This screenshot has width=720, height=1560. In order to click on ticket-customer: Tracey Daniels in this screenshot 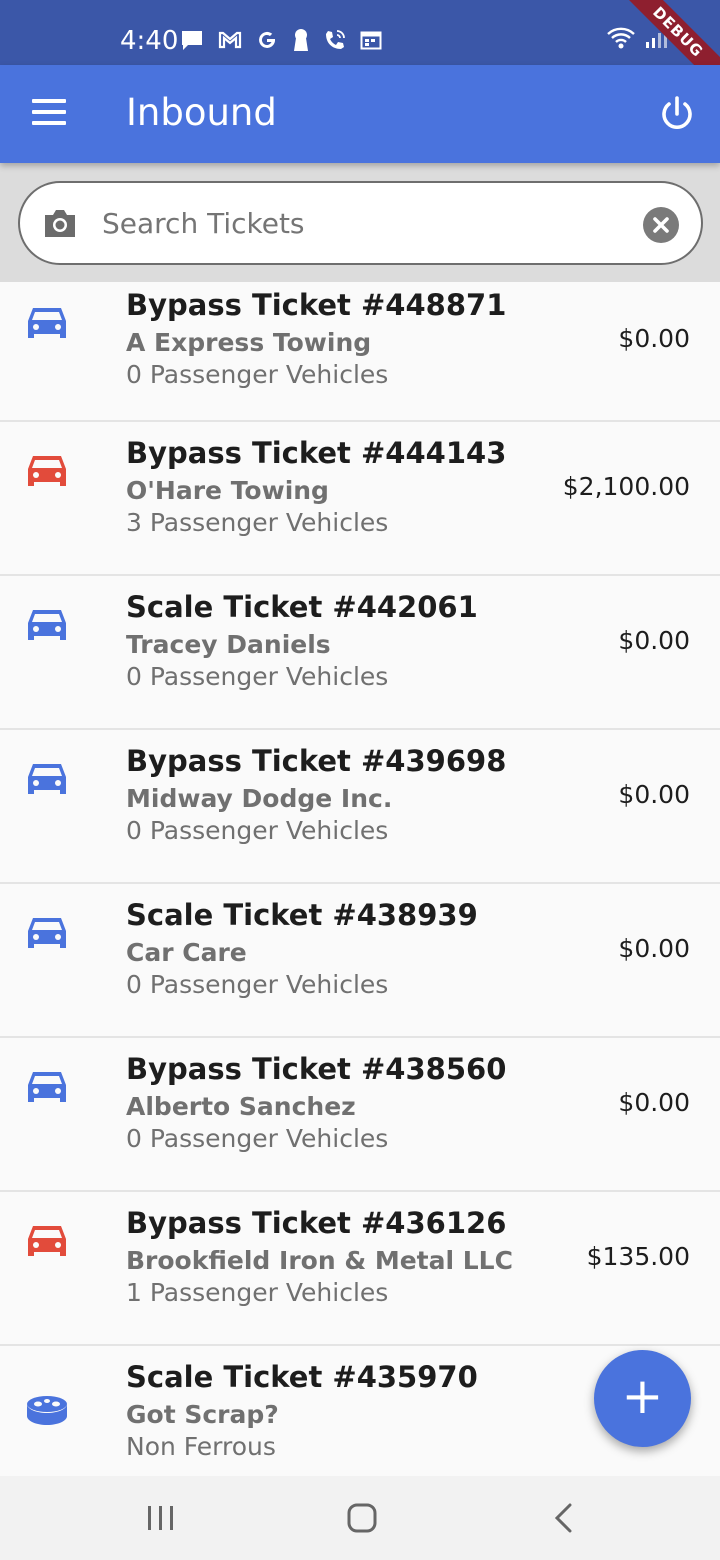, I will do `click(228, 644)`.